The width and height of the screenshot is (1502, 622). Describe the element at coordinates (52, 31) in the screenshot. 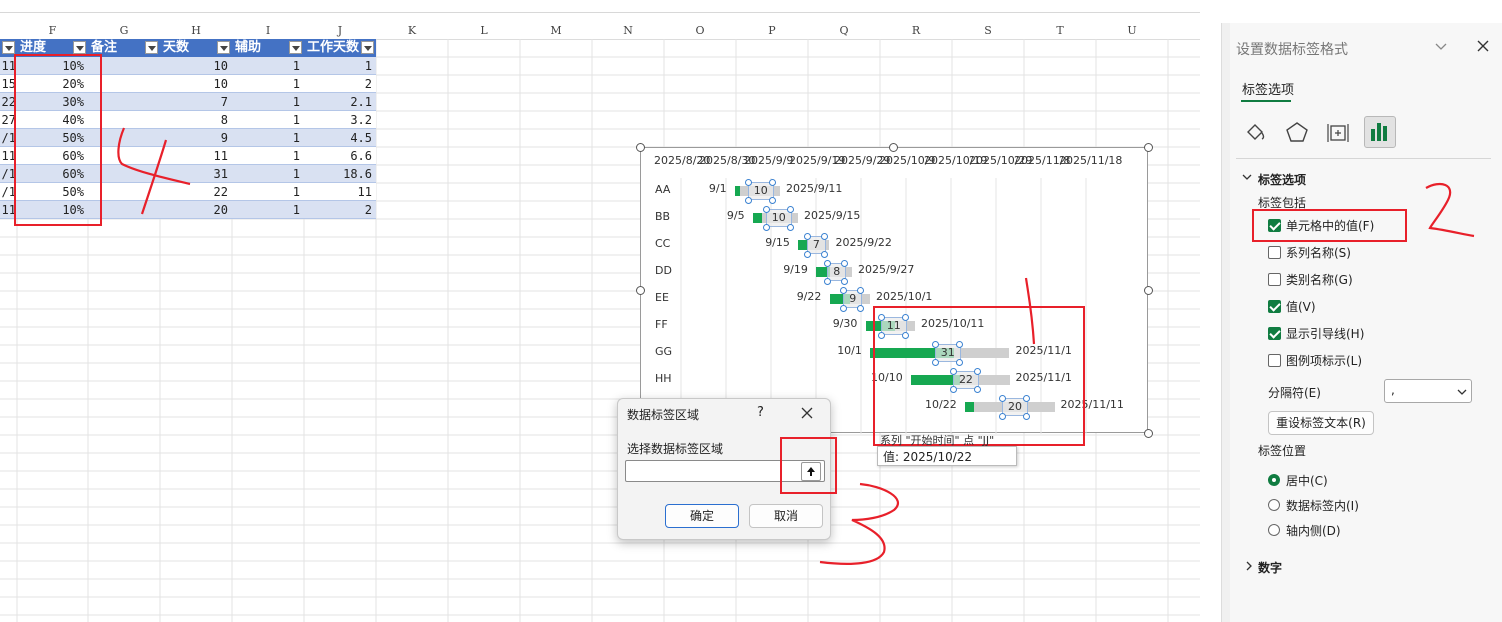

I see `column-header-f: F` at that location.